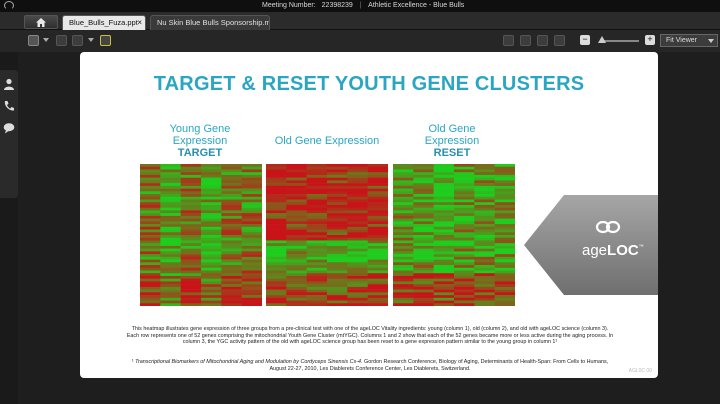 The width and height of the screenshot is (720, 404). What do you see at coordinates (210, 22) in the screenshot?
I see `tab-sponsorship: Nu Skin Blue Bulls Sponsorship.m` at bounding box center [210, 22].